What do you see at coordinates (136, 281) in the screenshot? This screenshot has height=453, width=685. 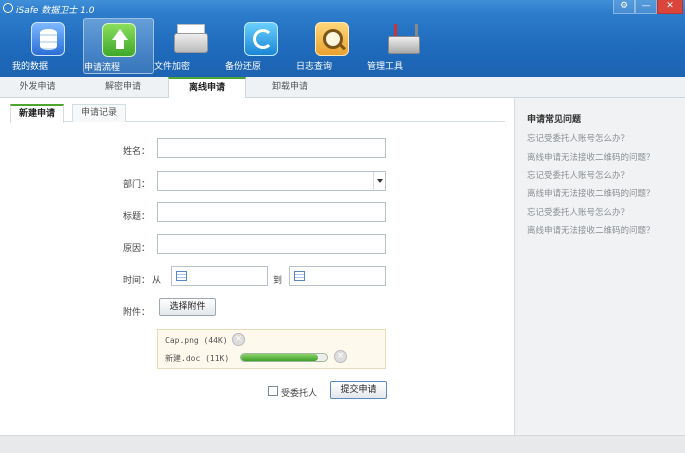 I see `time-label: 时间：` at bounding box center [136, 281].